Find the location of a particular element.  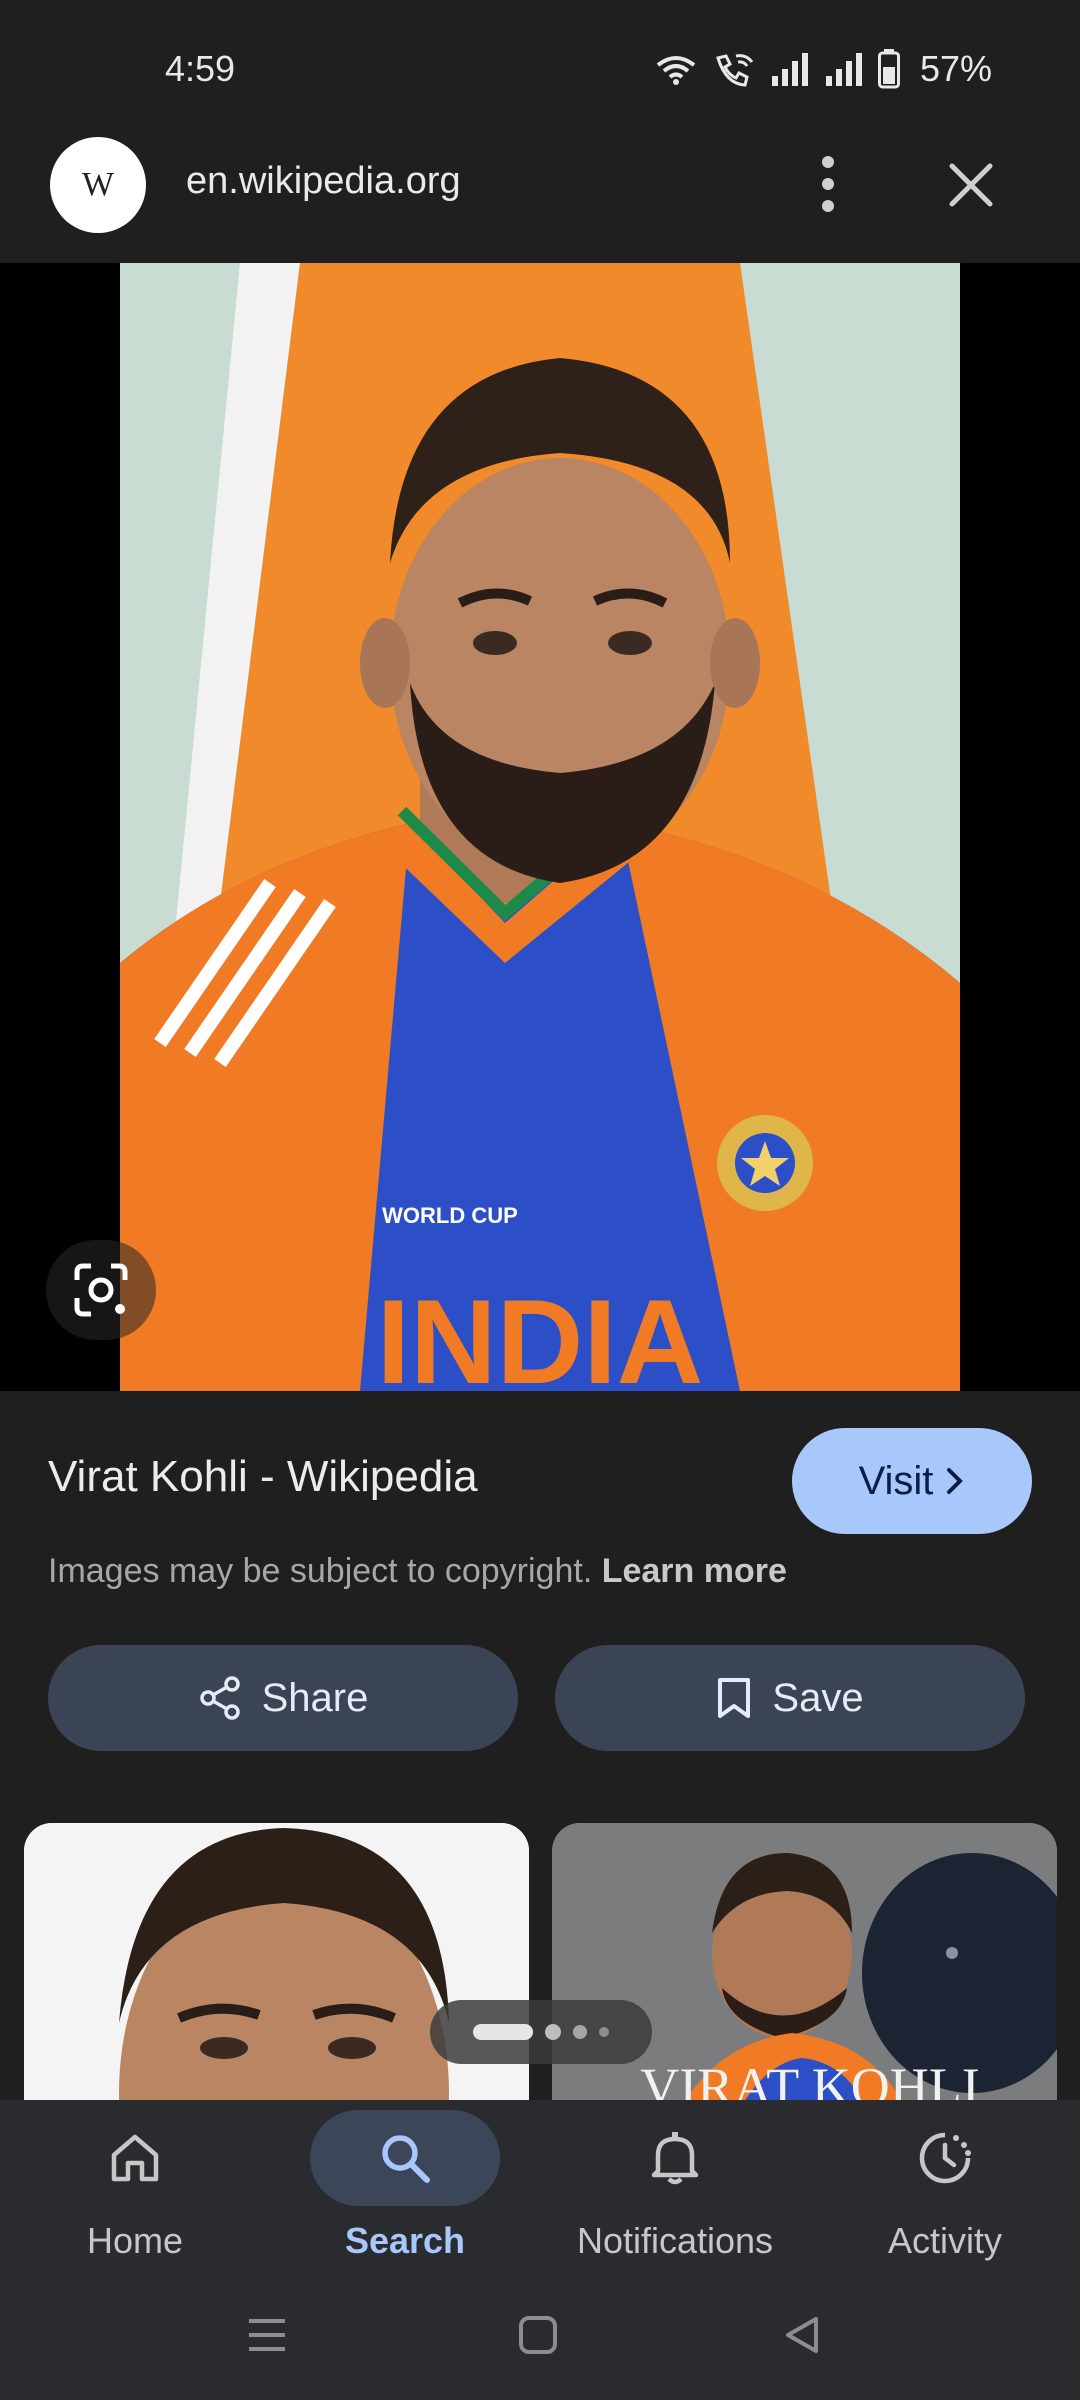

nav-notifications: Notifications is located at coordinates (675, 2195).